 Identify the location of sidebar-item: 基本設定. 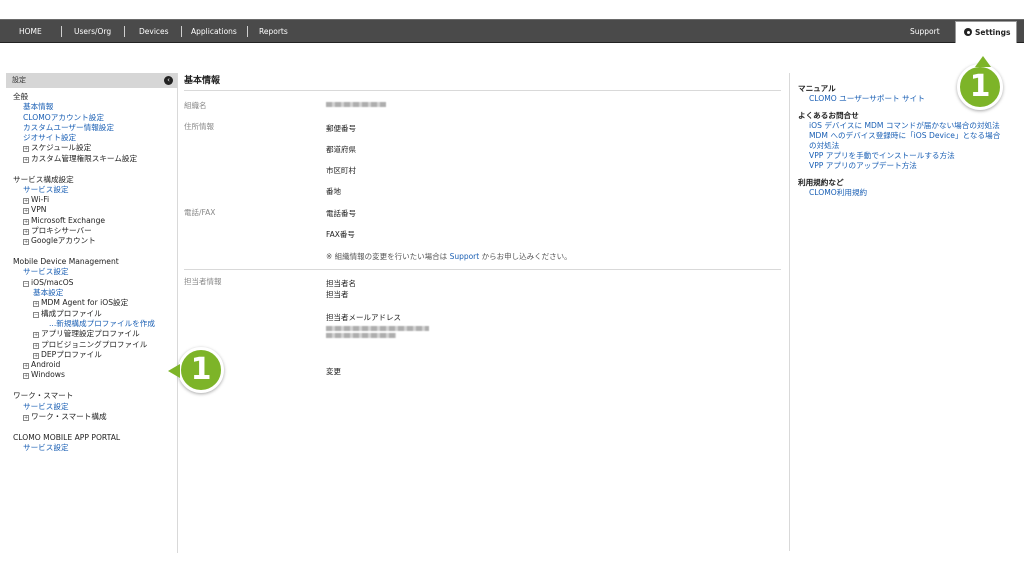
(95, 293).